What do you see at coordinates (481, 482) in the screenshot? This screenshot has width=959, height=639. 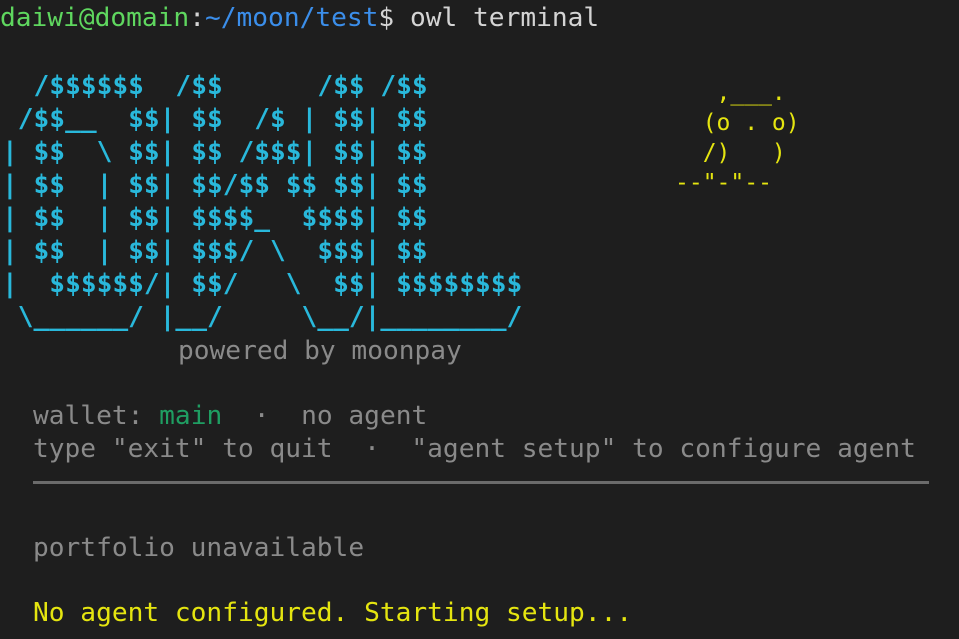 I see `divider` at bounding box center [481, 482].